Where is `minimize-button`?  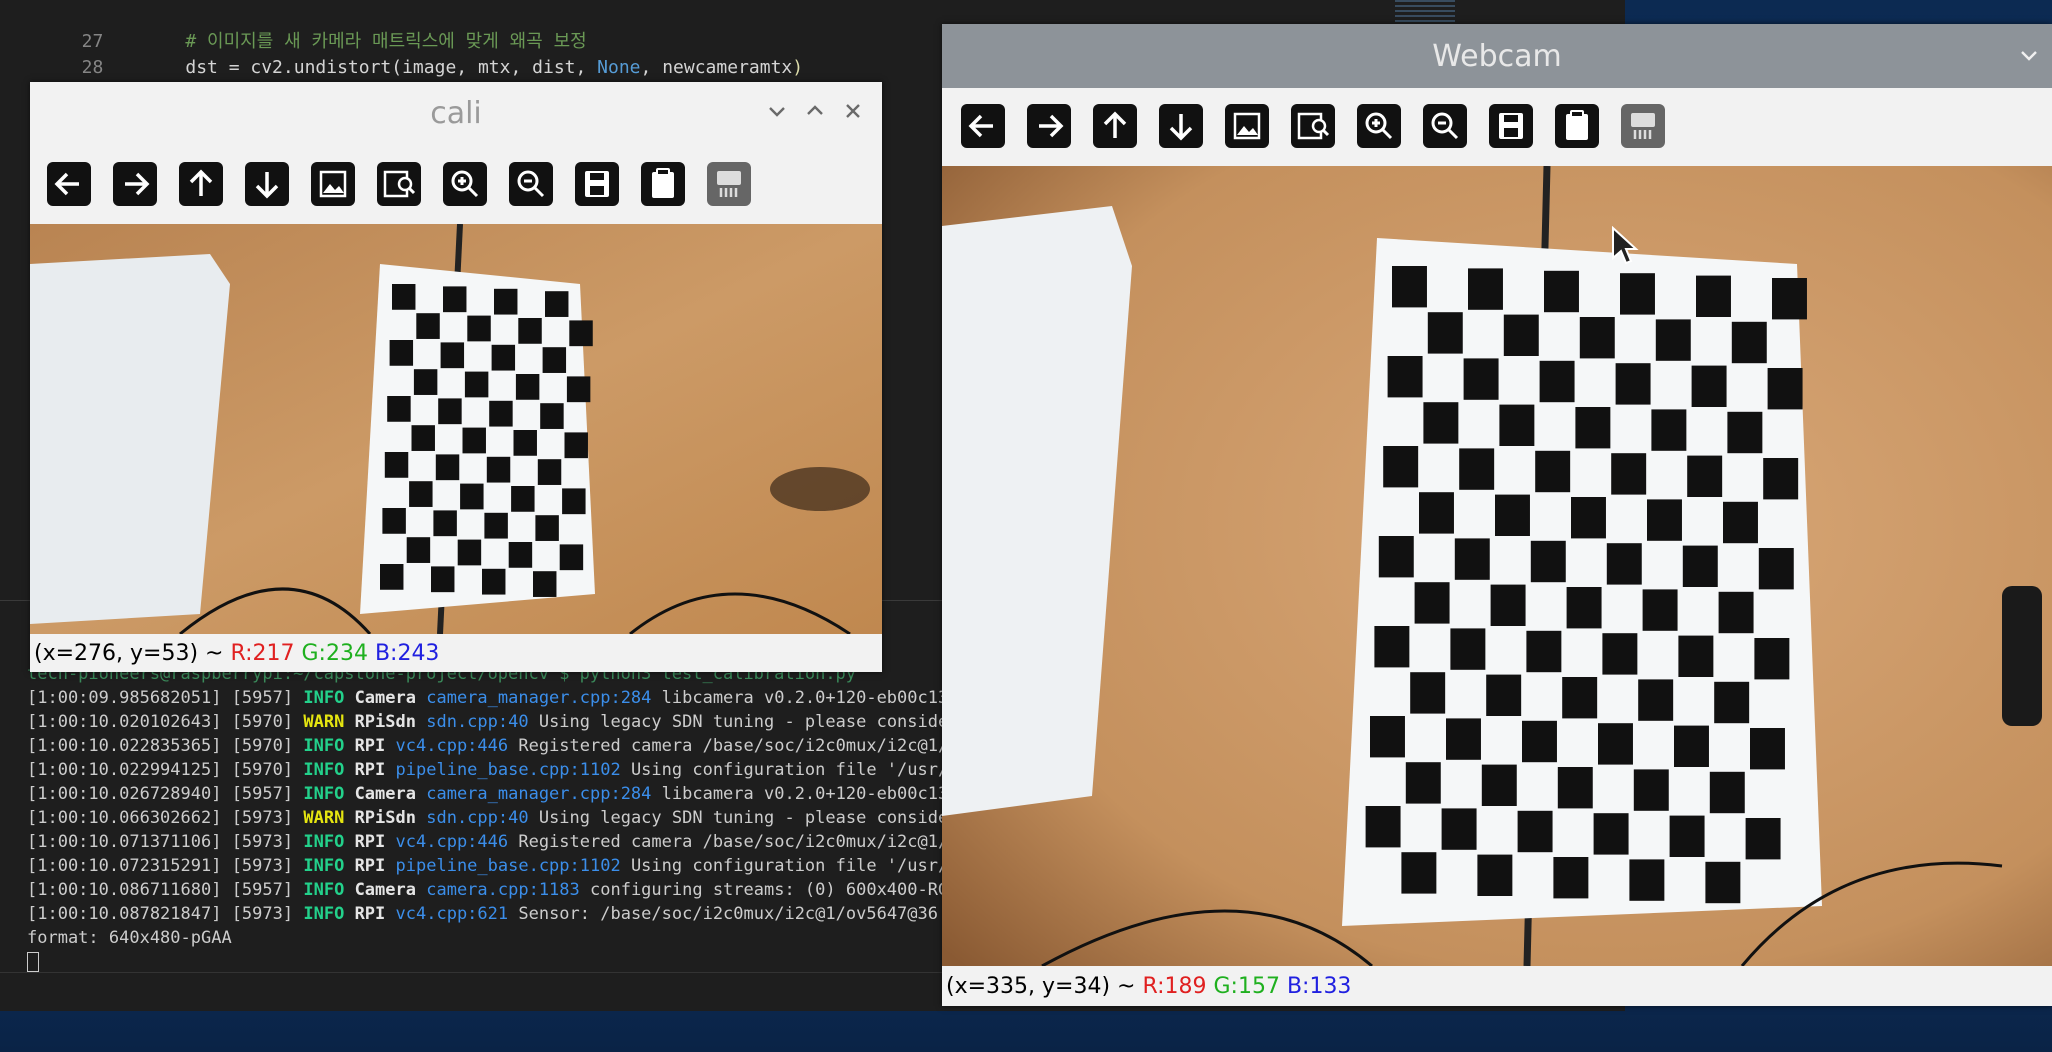
minimize-button is located at coordinates (777, 111).